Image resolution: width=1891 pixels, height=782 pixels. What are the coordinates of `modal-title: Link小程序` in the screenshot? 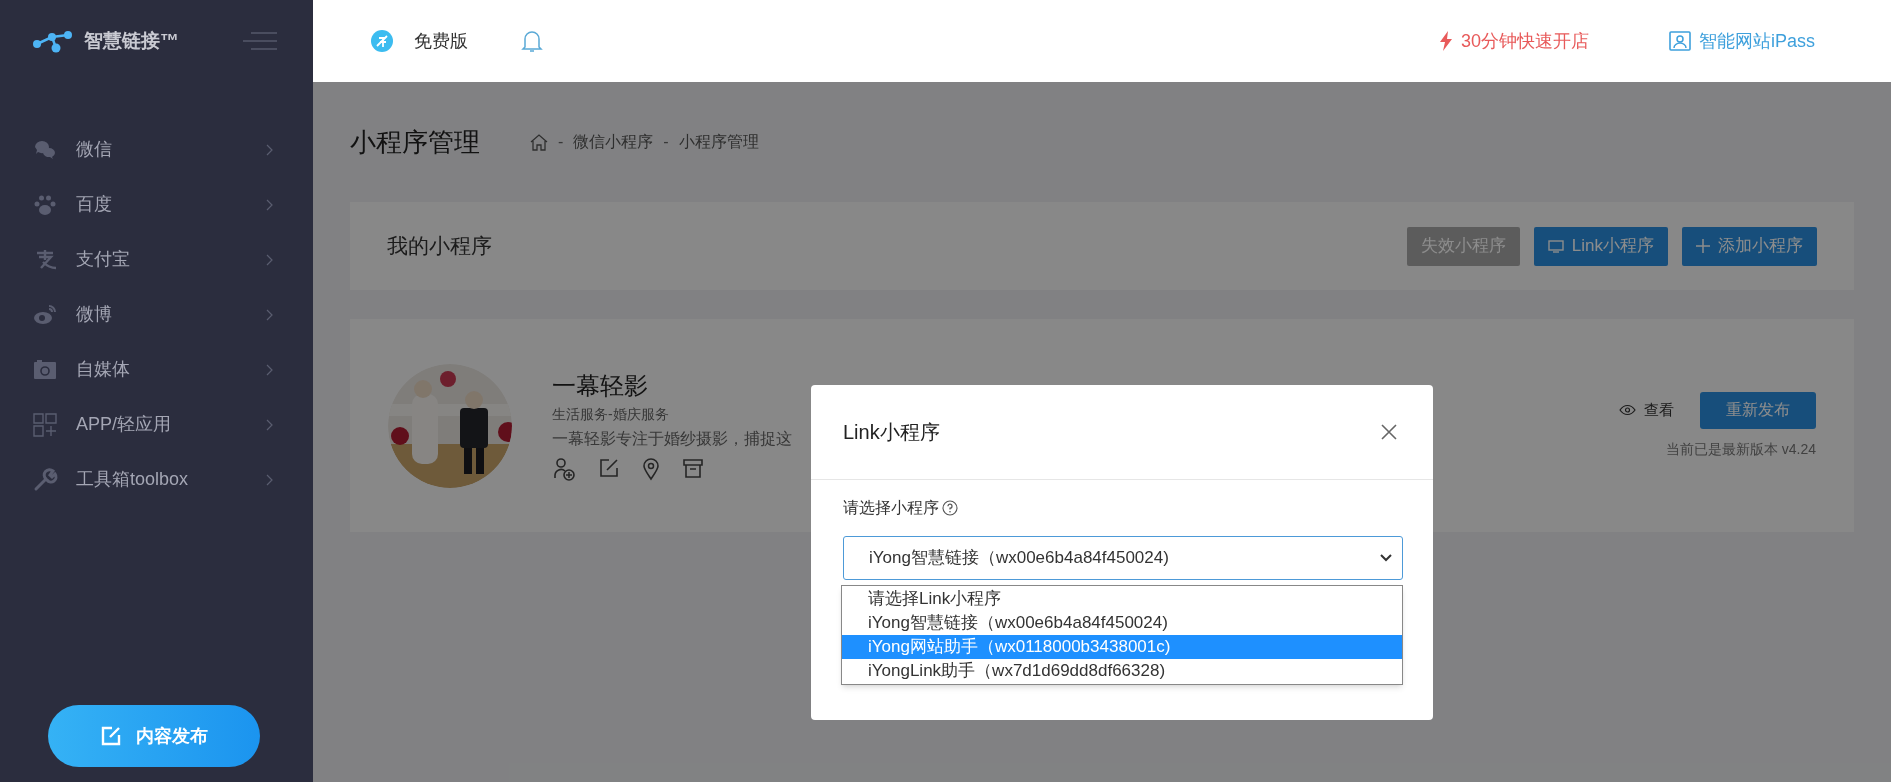 It's located at (891, 432).